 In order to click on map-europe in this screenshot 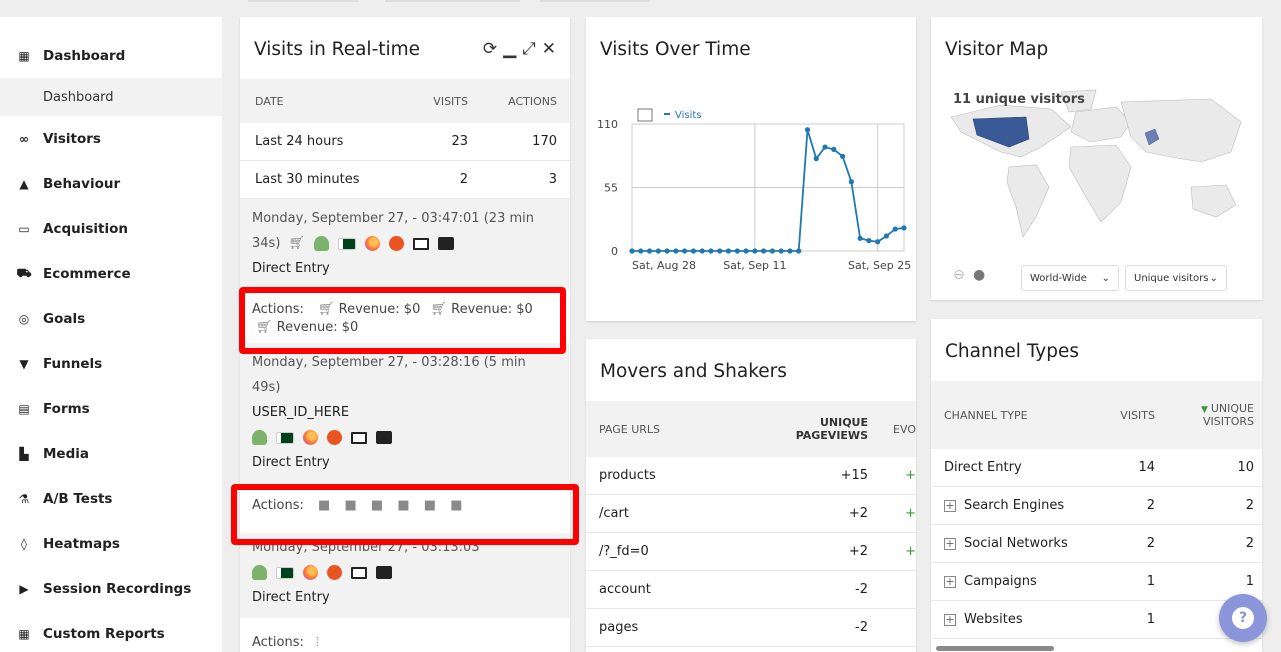, I will do `click(1101, 124)`.